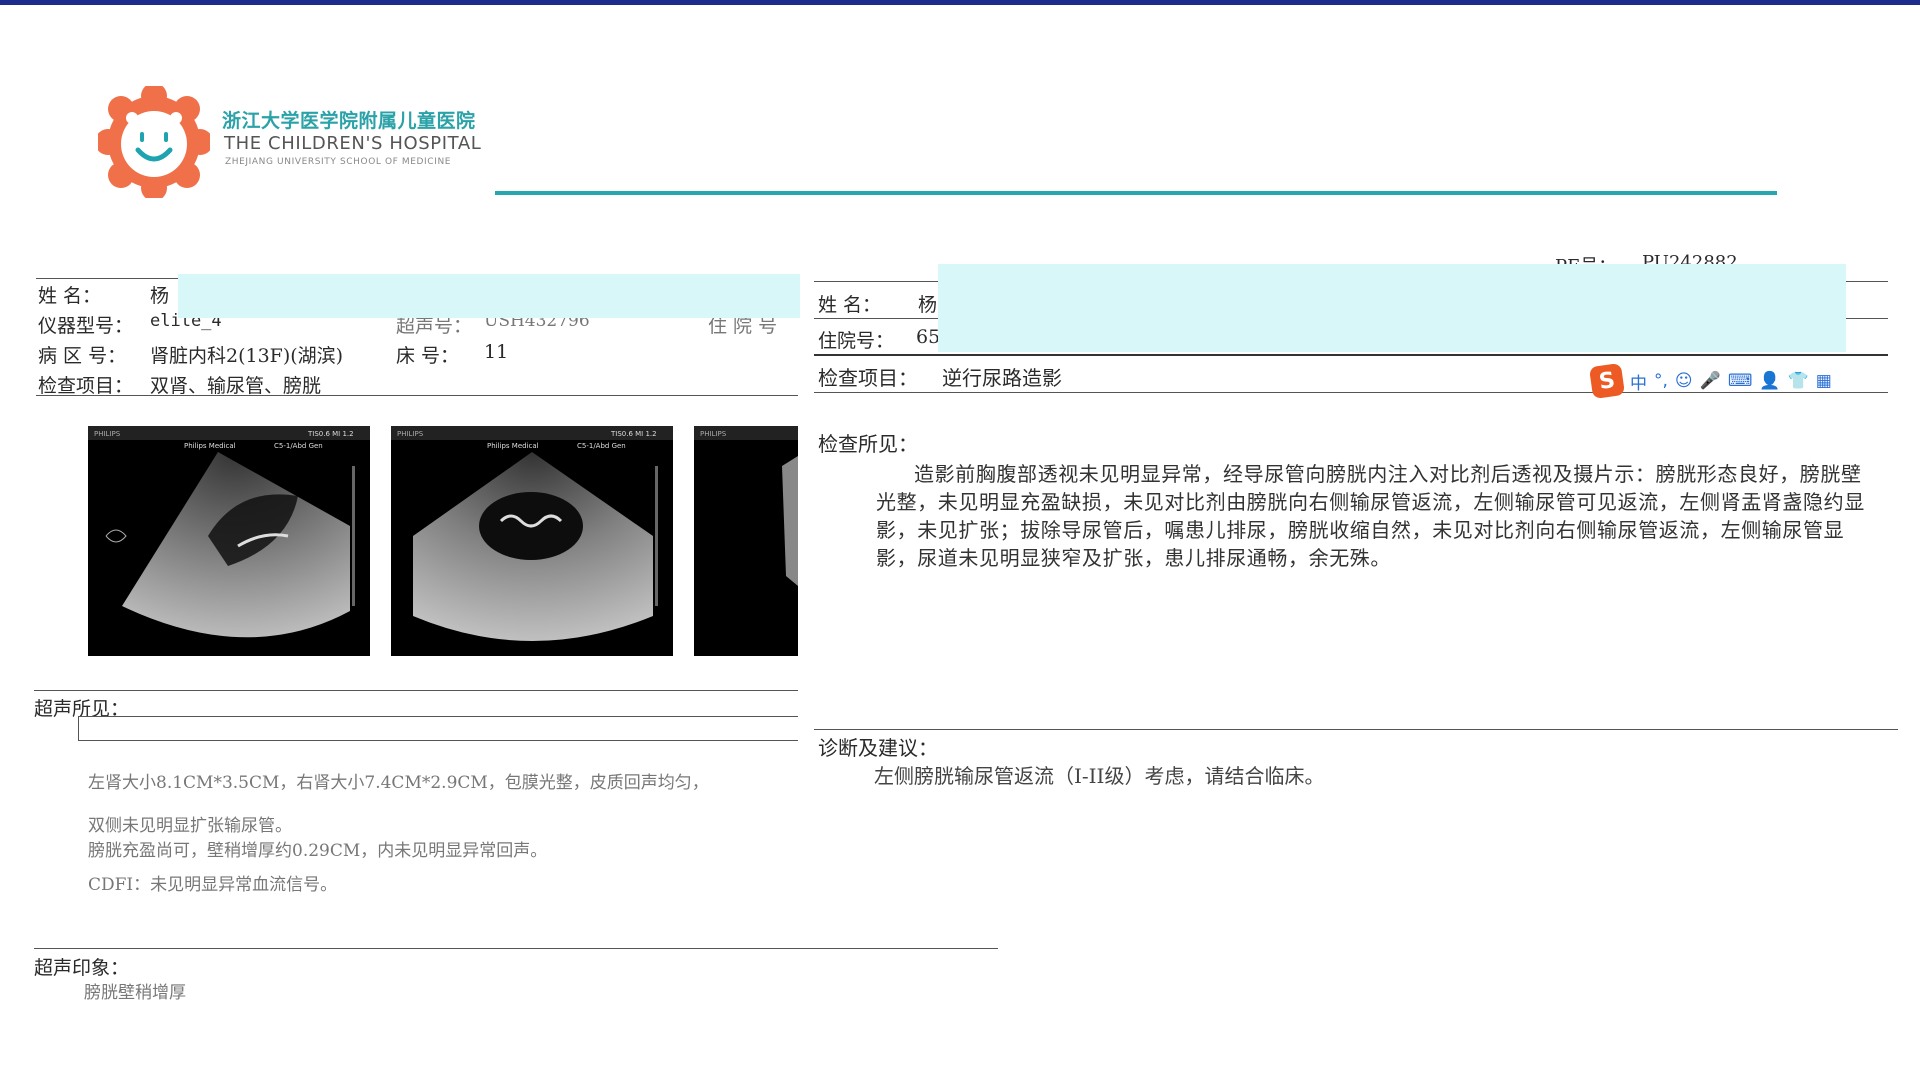 The height and width of the screenshot is (1080, 1920). Describe the element at coordinates (160, 296) in the screenshot. I see `left-name-value: 杨` at that location.